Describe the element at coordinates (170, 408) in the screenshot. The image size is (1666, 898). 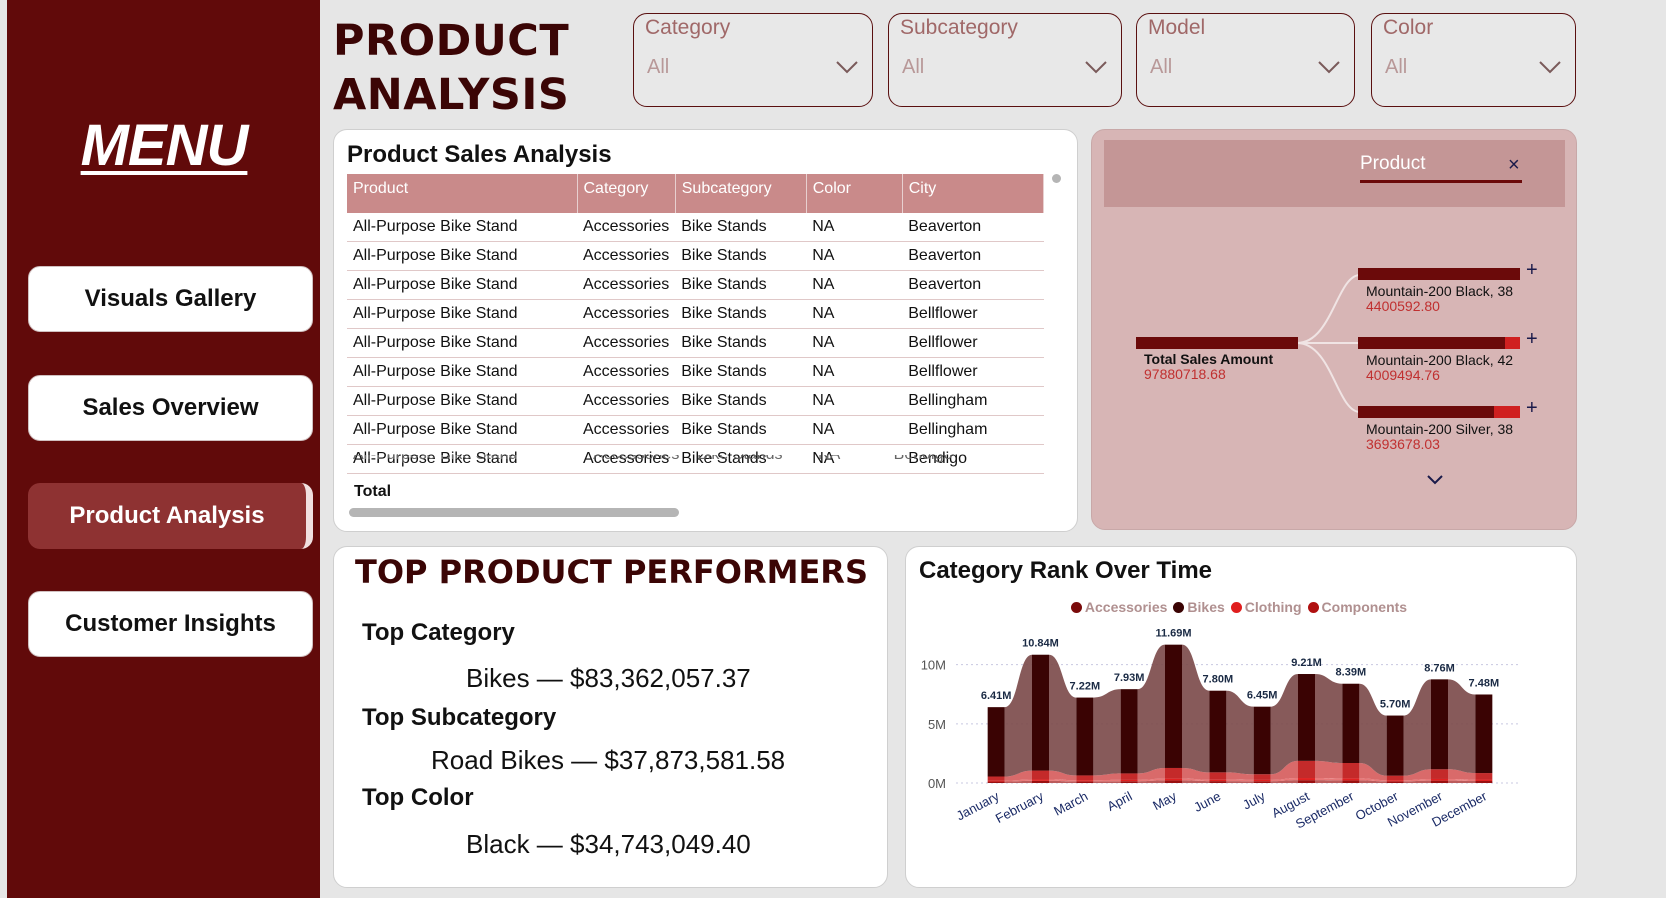
I see `sales-overview-button: Sales Overview` at that location.